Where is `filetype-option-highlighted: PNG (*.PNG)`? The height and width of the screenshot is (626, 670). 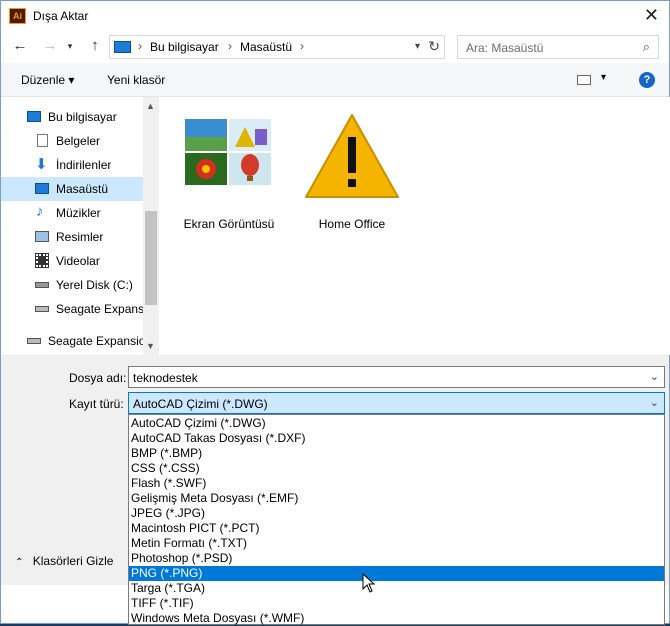
filetype-option-highlighted: PNG (*.PNG) is located at coordinates (396, 573).